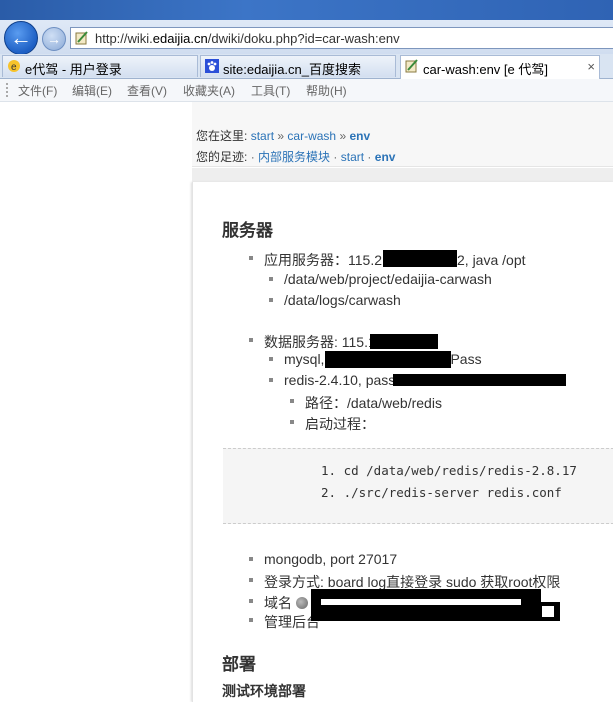 This screenshot has height=702, width=613. I want to click on trace-env: env, so click(385, 157).